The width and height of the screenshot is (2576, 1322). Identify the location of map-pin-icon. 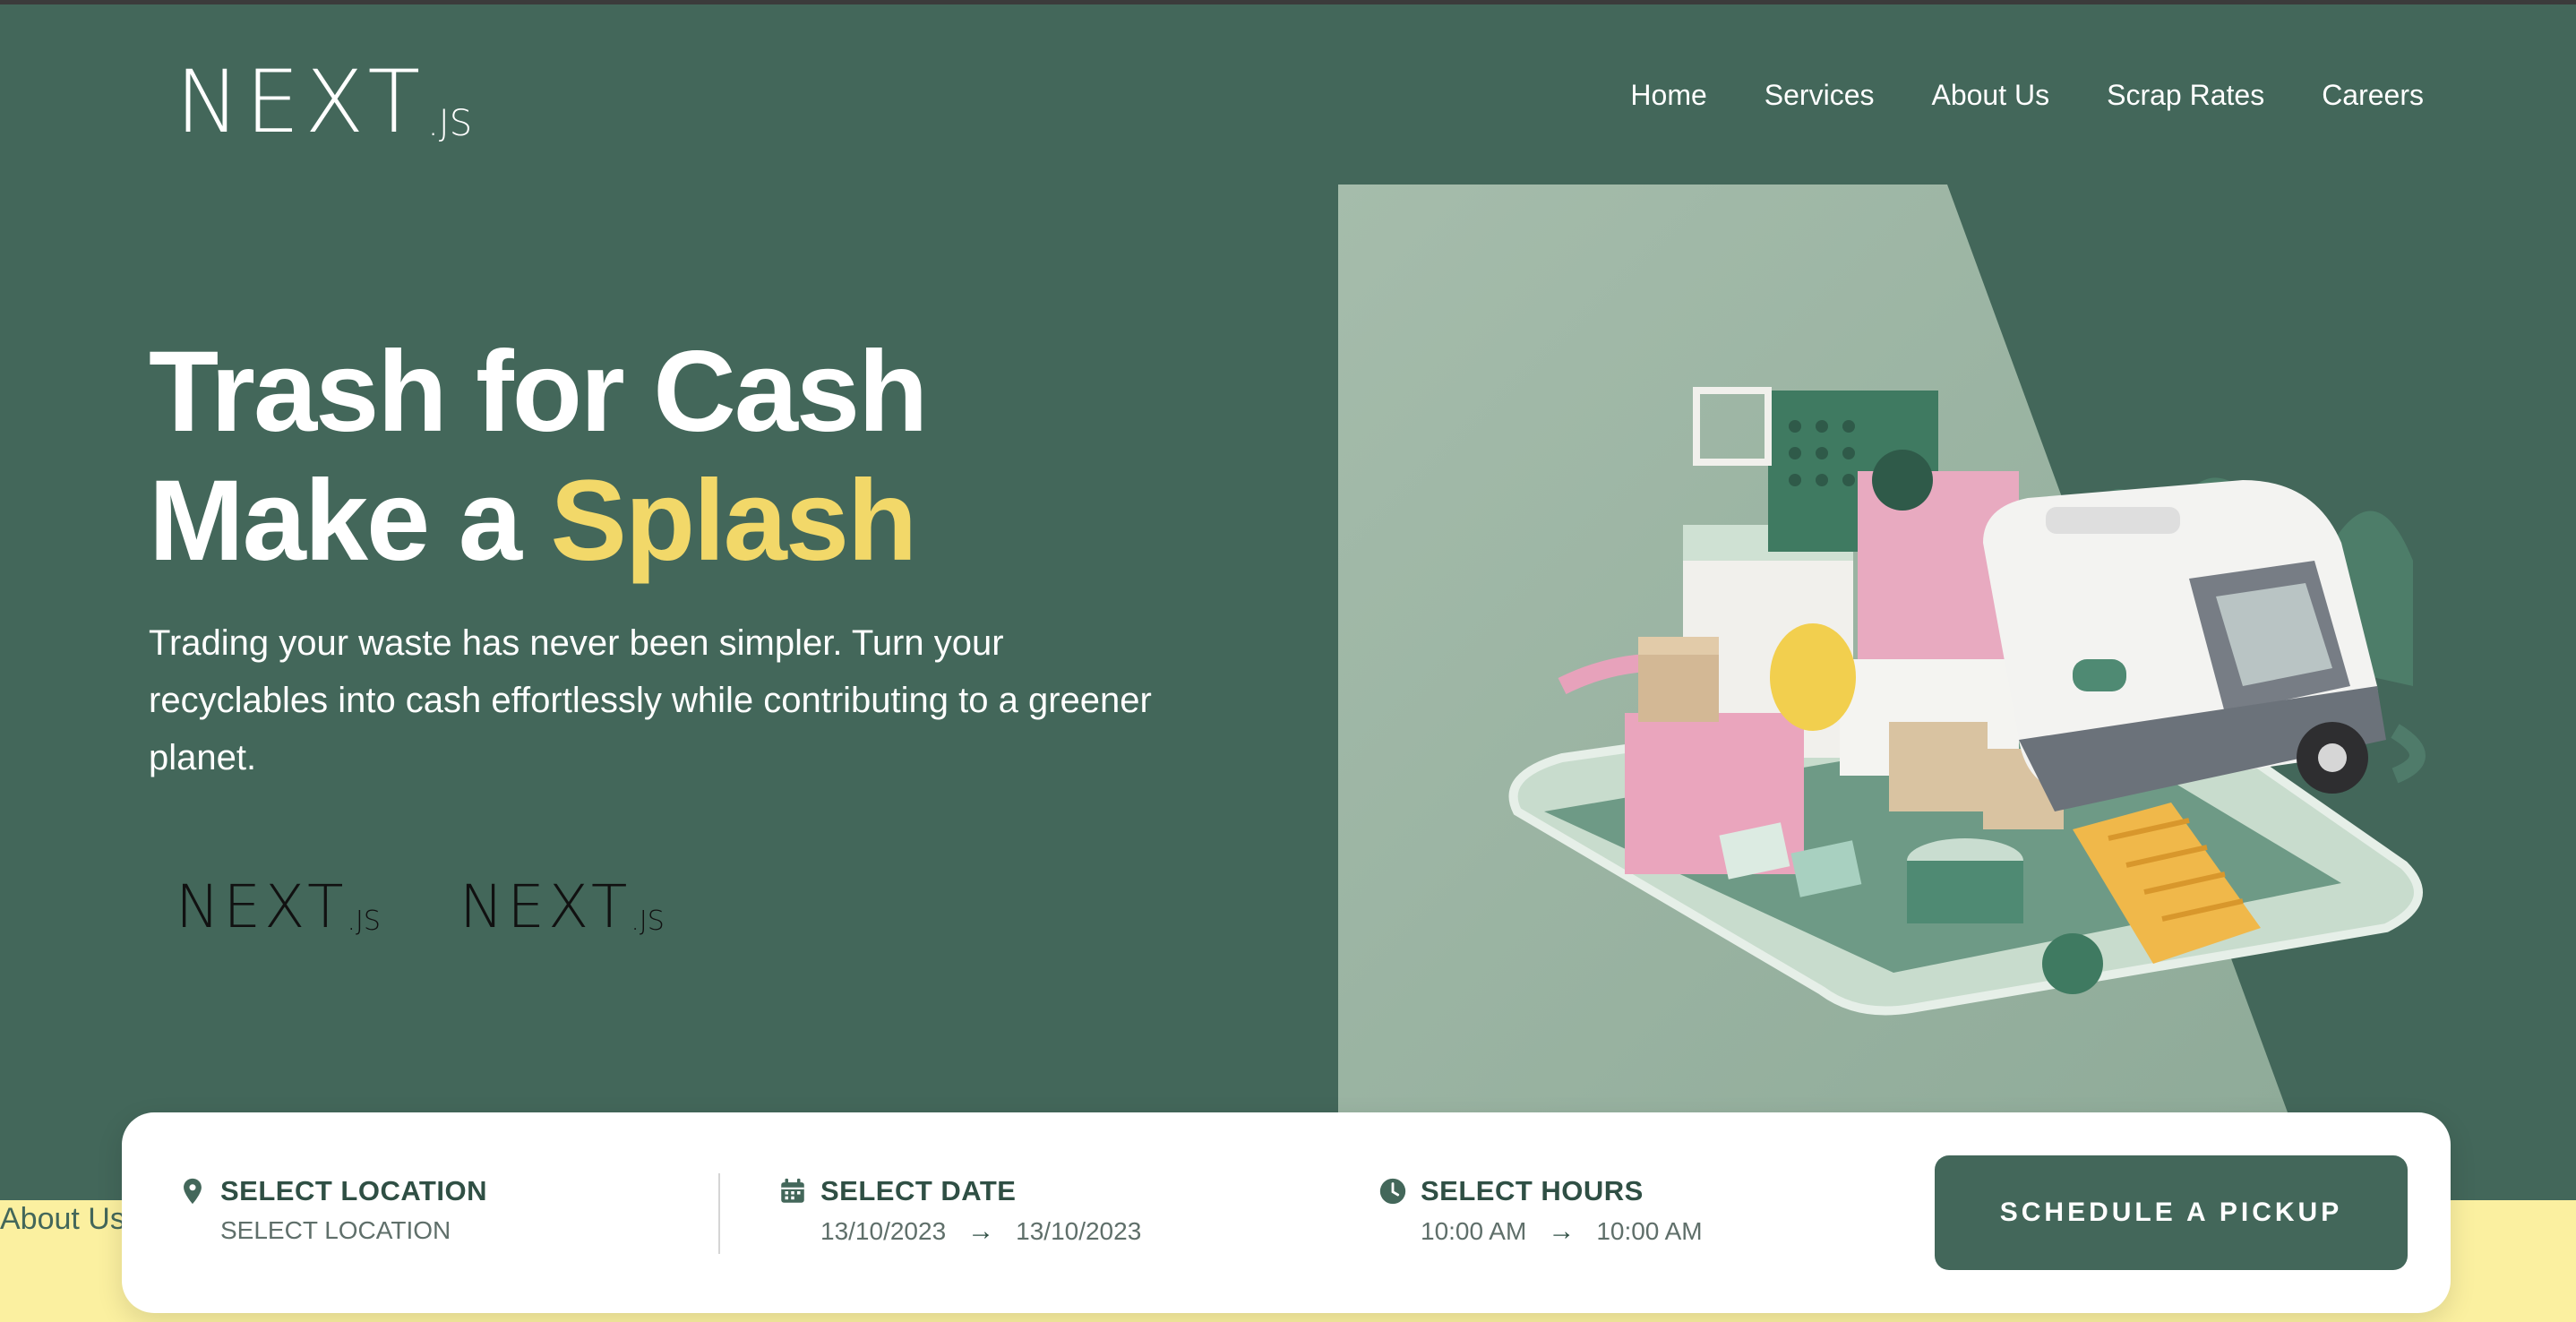
(193, 1191).